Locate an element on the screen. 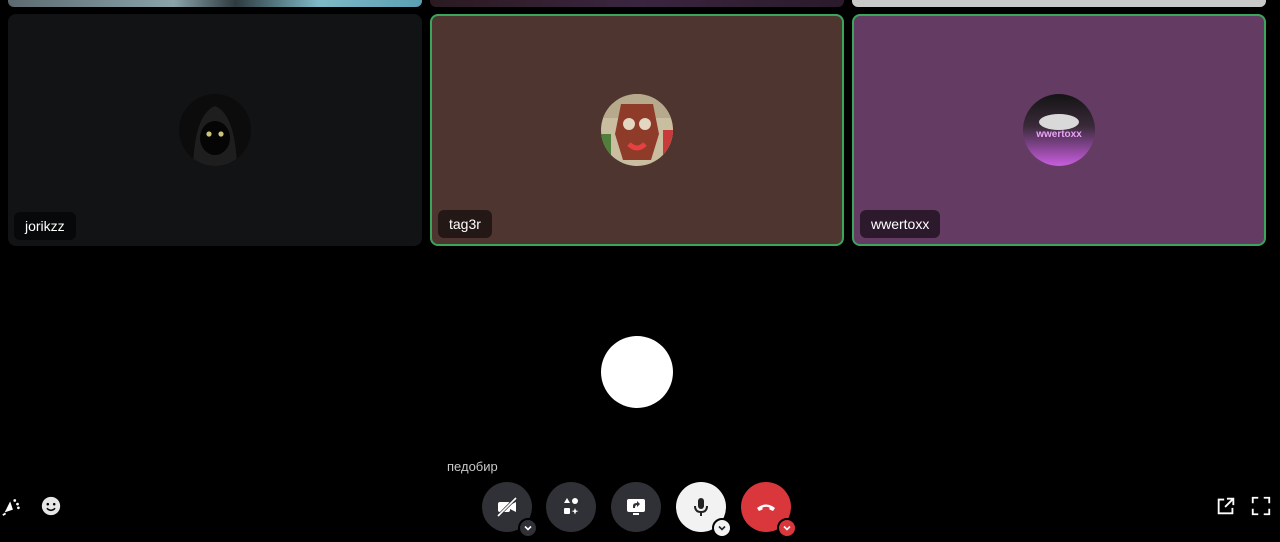  fullscreen-button is located at coordinates (1261, 506).